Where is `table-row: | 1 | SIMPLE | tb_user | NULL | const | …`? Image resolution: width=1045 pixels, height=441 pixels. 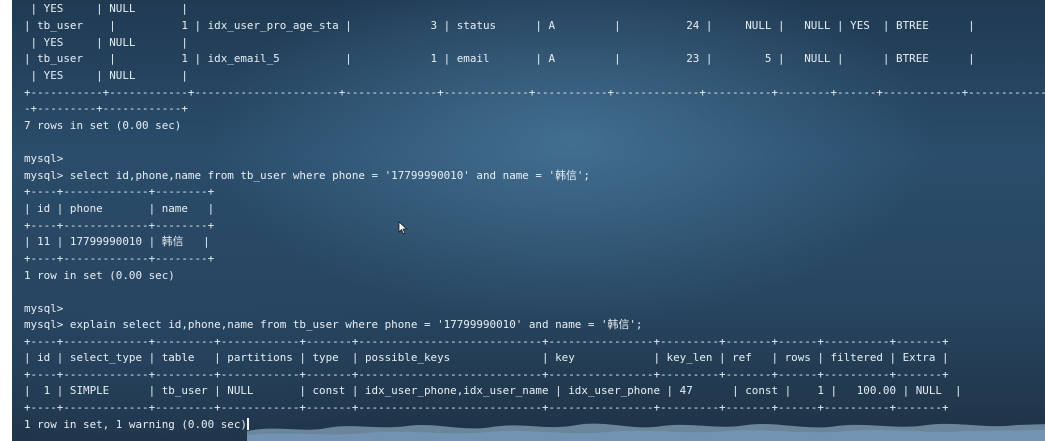 table-row: | 1 | SIMPLE | tb_user | NULL | const | … is located at coordinates (493, 390).